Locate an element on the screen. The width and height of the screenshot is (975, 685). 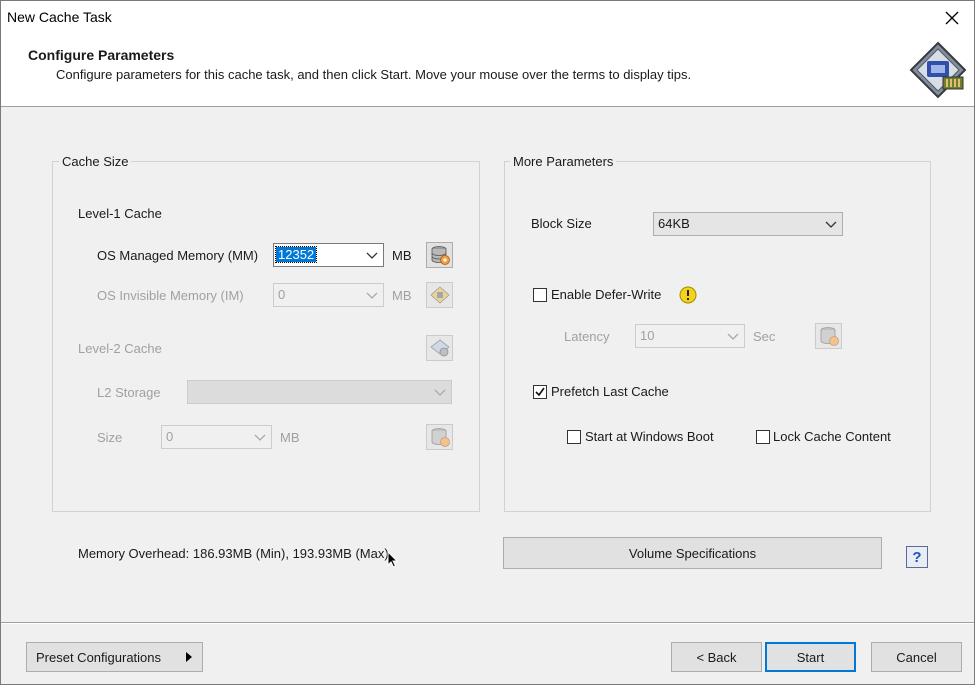
cancel-button: Cancel is located at coordinates (916, 657).